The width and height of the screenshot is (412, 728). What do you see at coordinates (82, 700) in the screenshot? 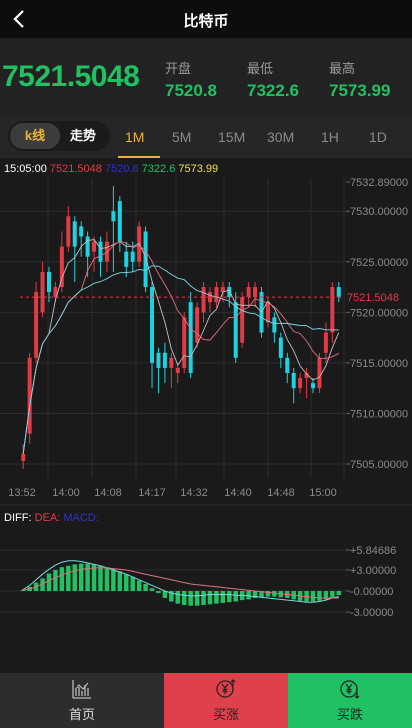
I see `home-button: 首页` at bounding box center [82, 700].